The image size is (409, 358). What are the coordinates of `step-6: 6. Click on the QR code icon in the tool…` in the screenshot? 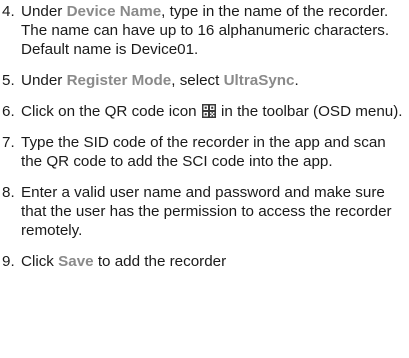 It's located at (204, 111).